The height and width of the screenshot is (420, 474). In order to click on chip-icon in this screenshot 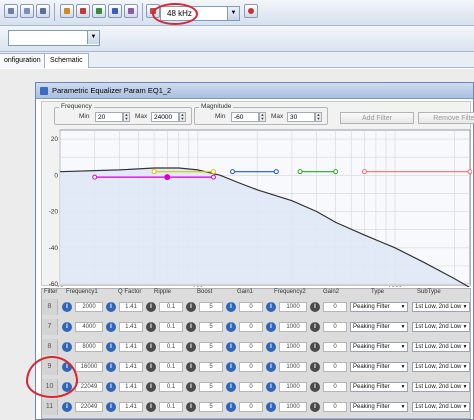, I will do `click(115, 11)`.